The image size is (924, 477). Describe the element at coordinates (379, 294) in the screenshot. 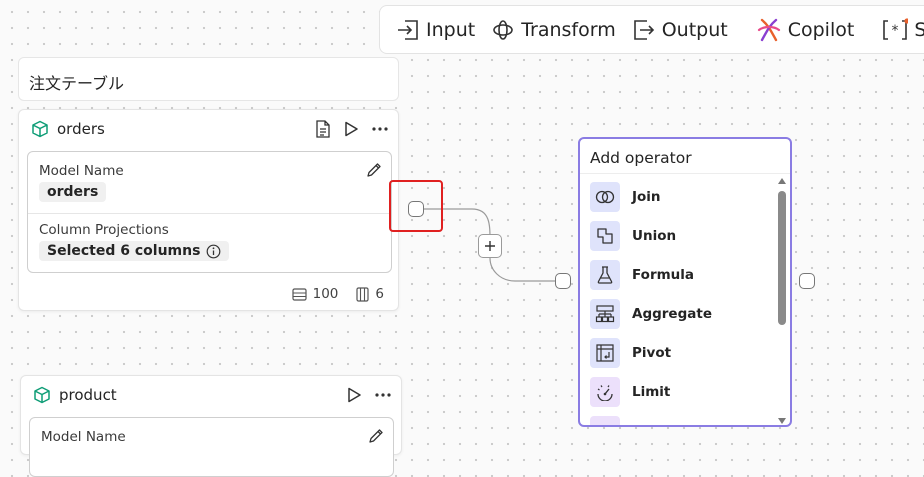

I see `column-count: 6` at that location.